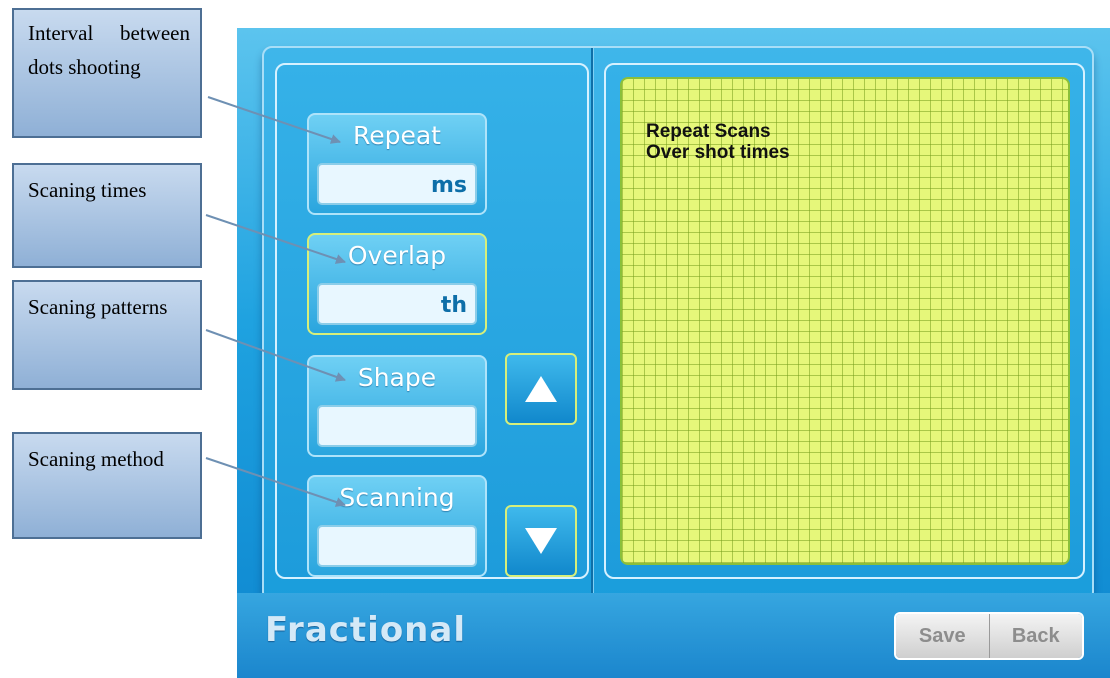  Describe the element at coordinates (275, 482) in the screenshot. I see `arrow-scanning` at that location.